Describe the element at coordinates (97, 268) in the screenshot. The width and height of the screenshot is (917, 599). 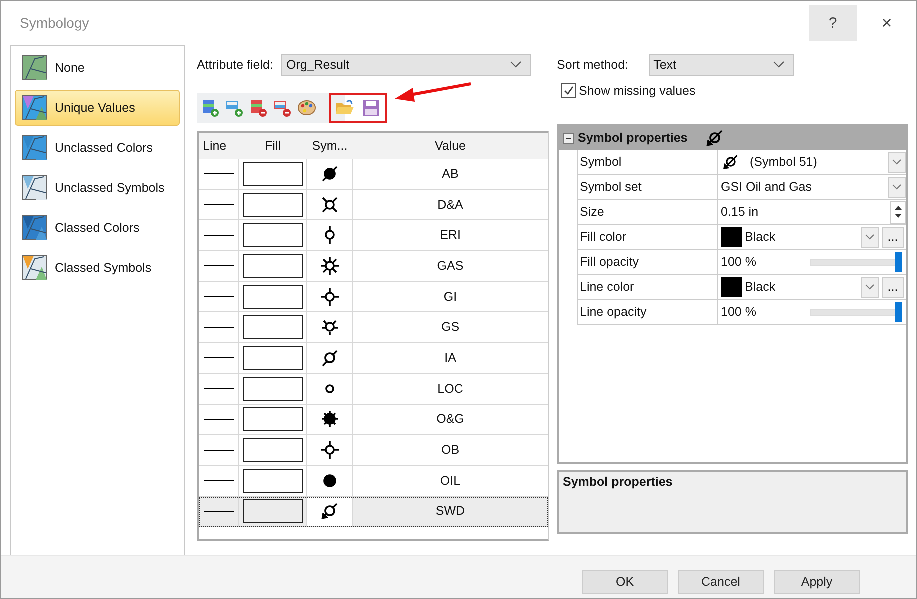
I see `sidebar-item: Classed Symbols` at that location.